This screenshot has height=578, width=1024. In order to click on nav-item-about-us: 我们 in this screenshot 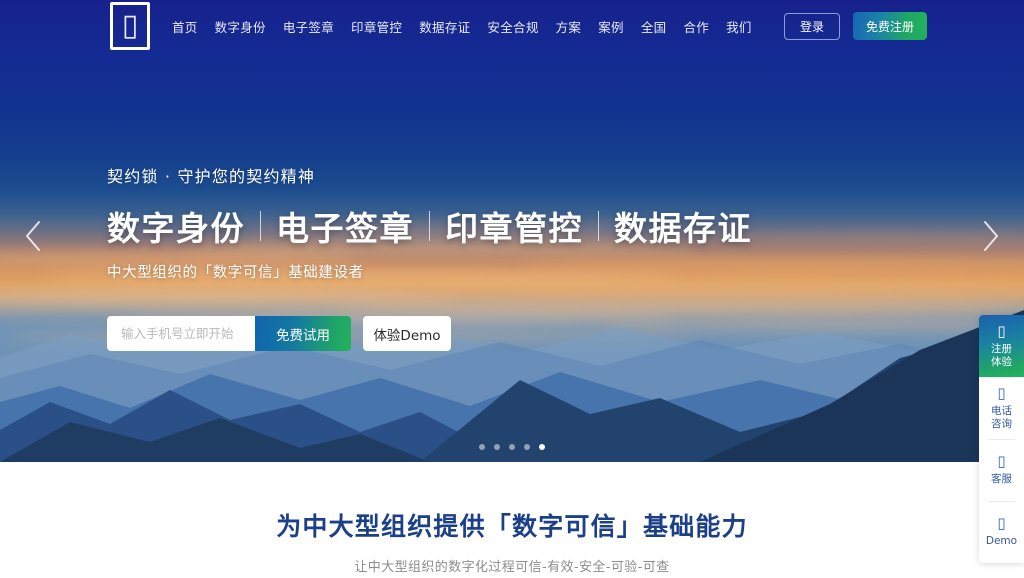, I will do `click(739, 26)`.